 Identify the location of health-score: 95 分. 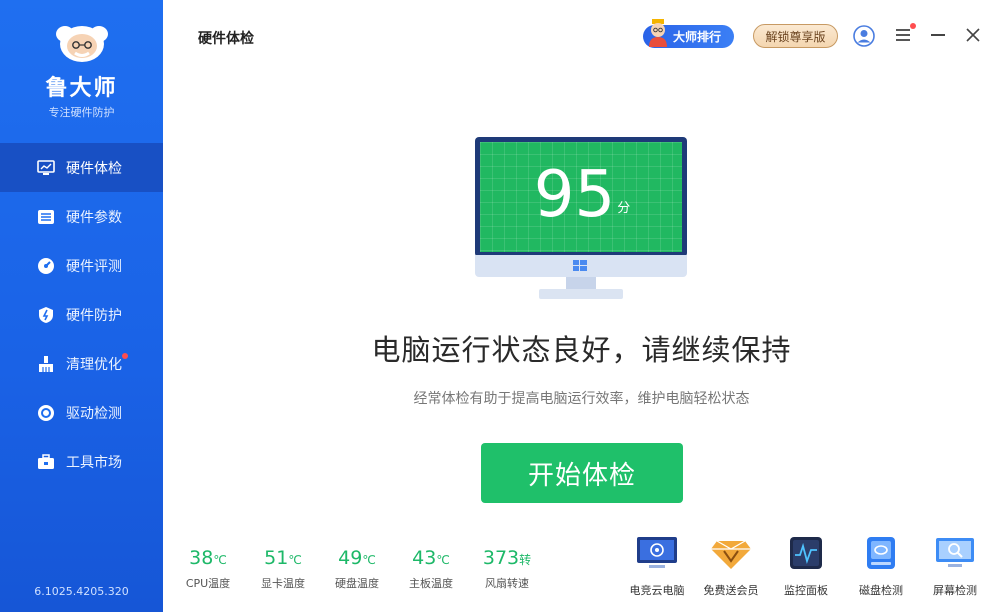
(581, 204).